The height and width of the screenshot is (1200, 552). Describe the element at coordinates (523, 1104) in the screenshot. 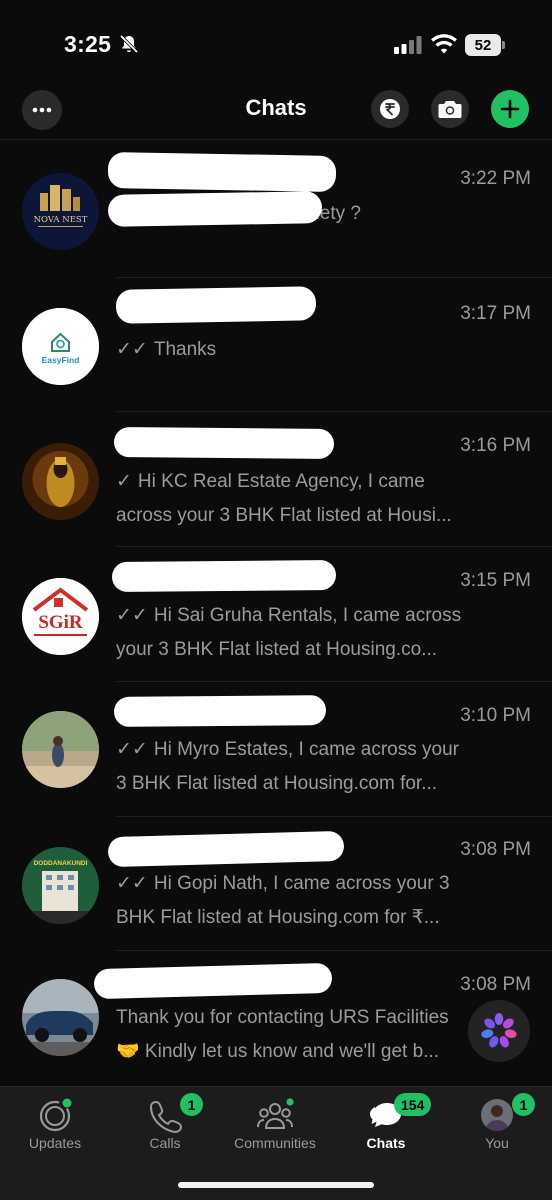

I see `you-badge: 1` at that location.